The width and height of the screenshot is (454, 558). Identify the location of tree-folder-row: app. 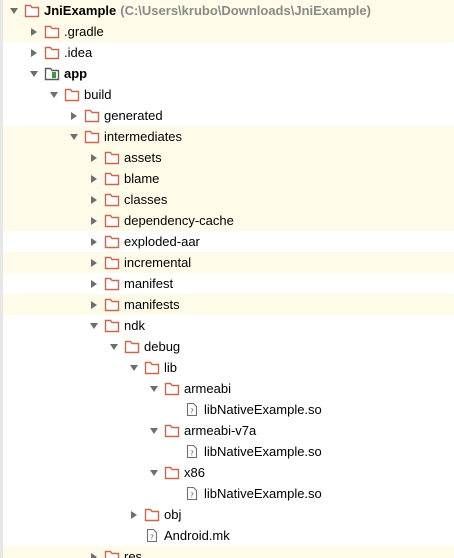
(227, 73).